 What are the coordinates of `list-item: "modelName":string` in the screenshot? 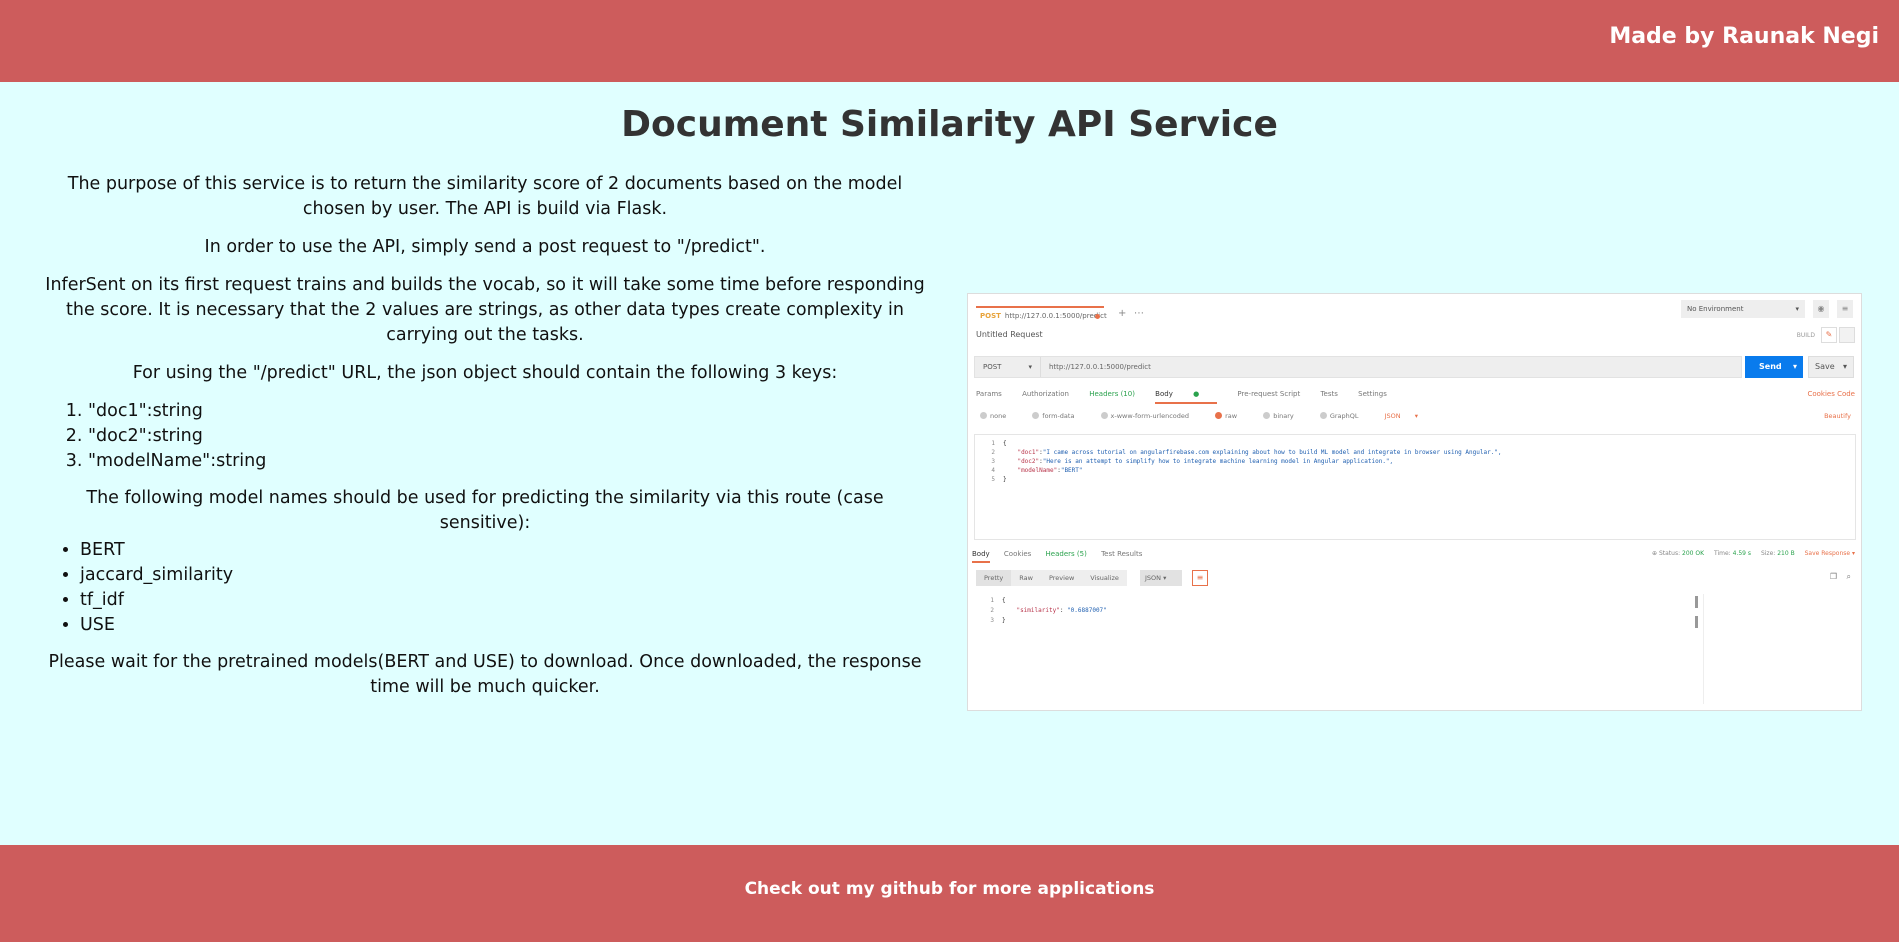 It's located at (509, 461).